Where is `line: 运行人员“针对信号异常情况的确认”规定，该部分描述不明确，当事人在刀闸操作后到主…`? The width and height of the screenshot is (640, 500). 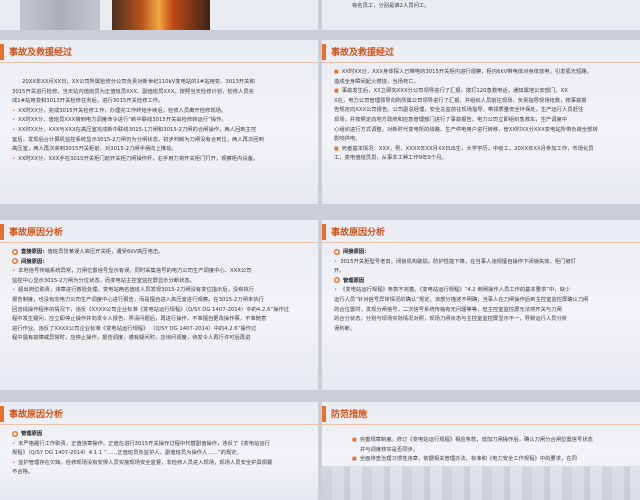 line: 运行人员“针对信号异常情况的确认”规定，该部分描述不明确，当事人在刀闸操作后到主… is located at coordinates (461, 299).